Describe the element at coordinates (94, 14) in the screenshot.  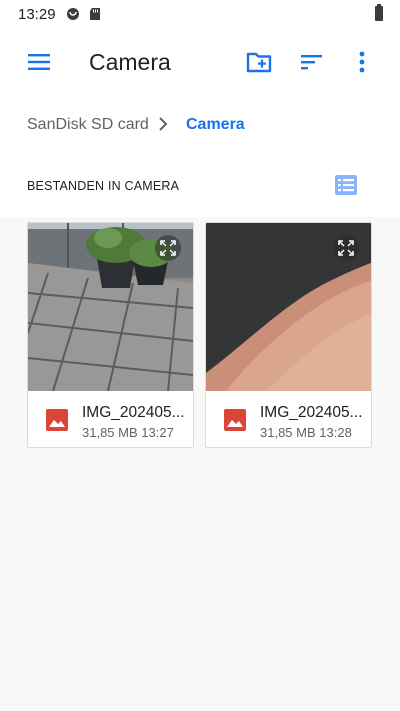
I see `sd-card-icon` at that location.